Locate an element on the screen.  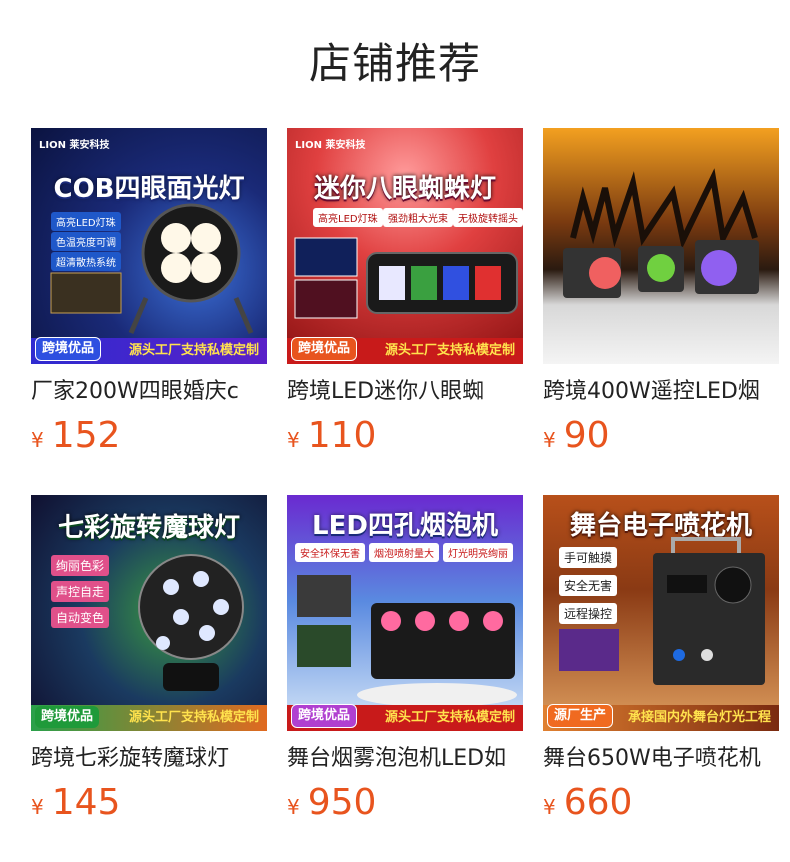
price-value: 660 is located at coordinates (598, 802).